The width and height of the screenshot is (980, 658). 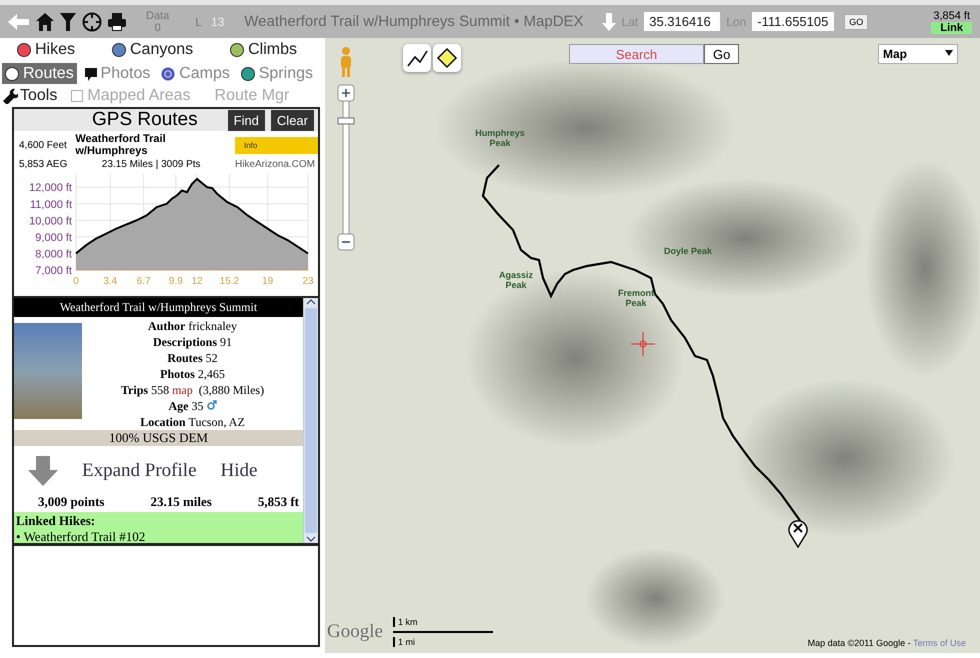 What do you see at coordinates (182, 390) in the screenshot?
I see `map-link: map` at bounding box center [182, 390].